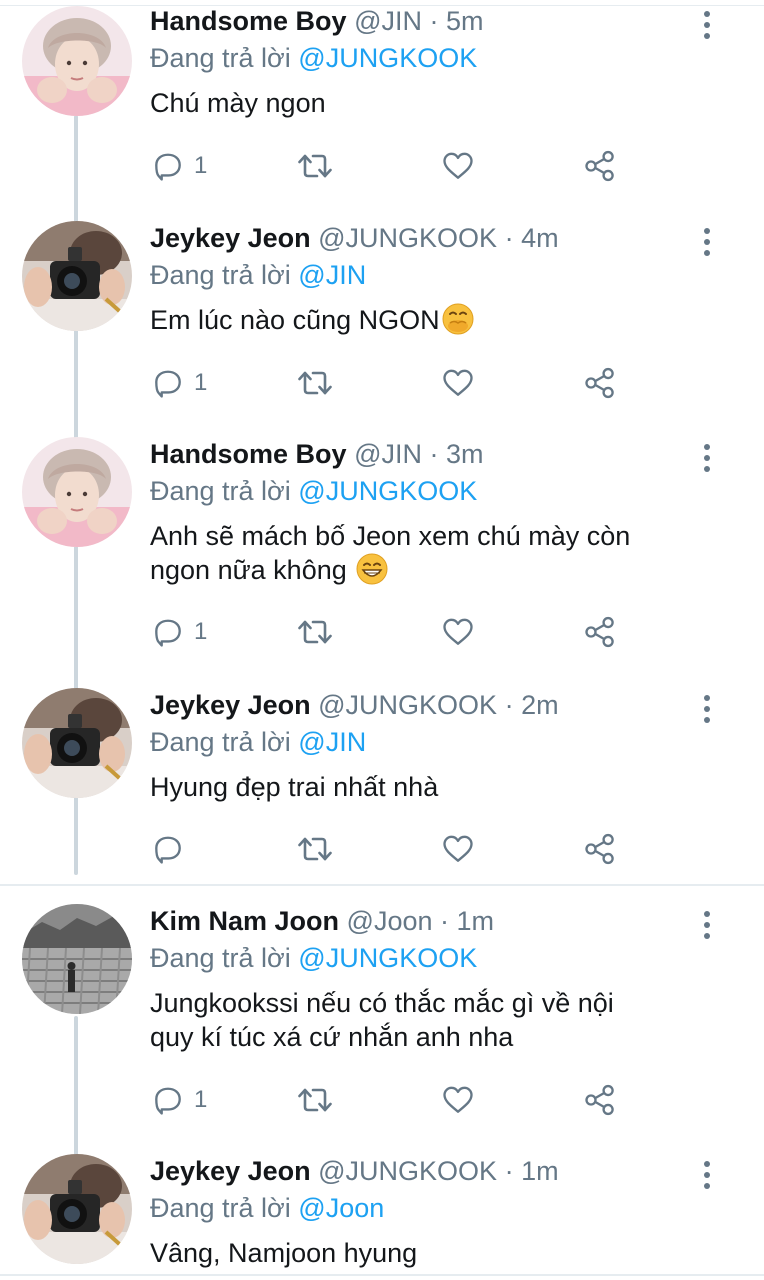 Image resolution: width=764 pixels, height=1280 pixels. Describe the element at coordinates (244, 921) in the screenshot. I see `display-name: Kim Nam Joon` at that location.